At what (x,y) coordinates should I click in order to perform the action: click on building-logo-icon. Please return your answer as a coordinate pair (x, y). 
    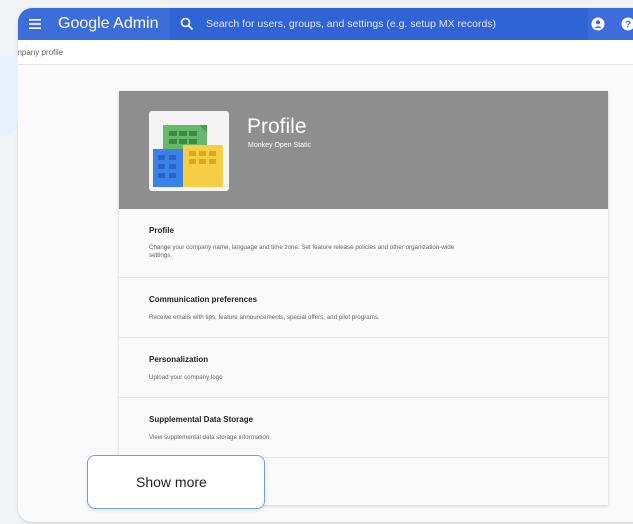
    Looking at the image, I should click on (189, 151).